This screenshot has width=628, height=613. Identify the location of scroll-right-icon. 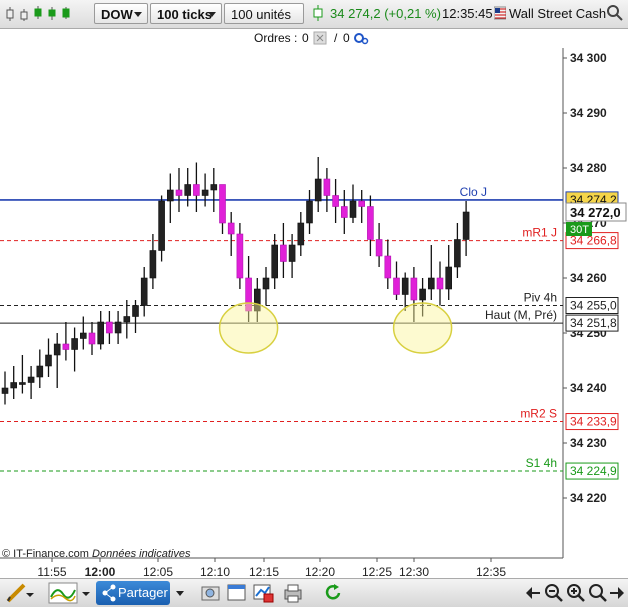
(617, 595).